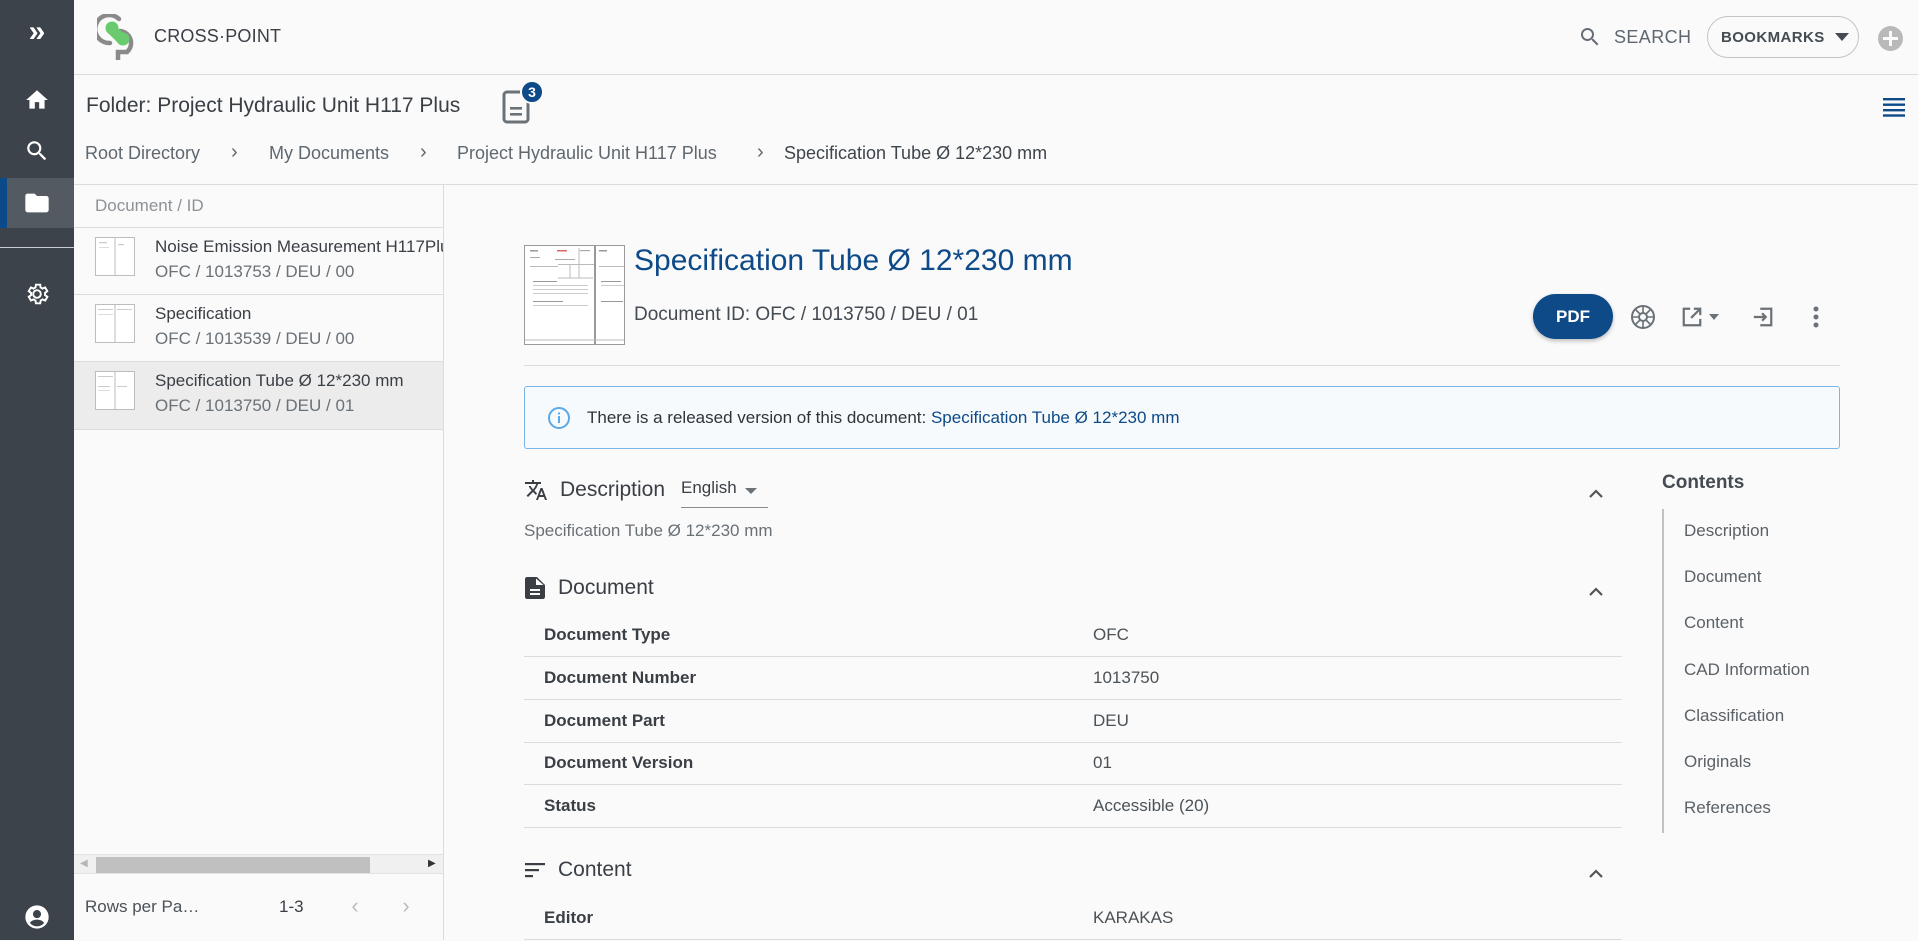 This screenshot has width=1918, height=941. What do you see at coordinates (532, 92) in the screenshot?
I see `document-count-badge: 3` at bounding box center [532, 92].